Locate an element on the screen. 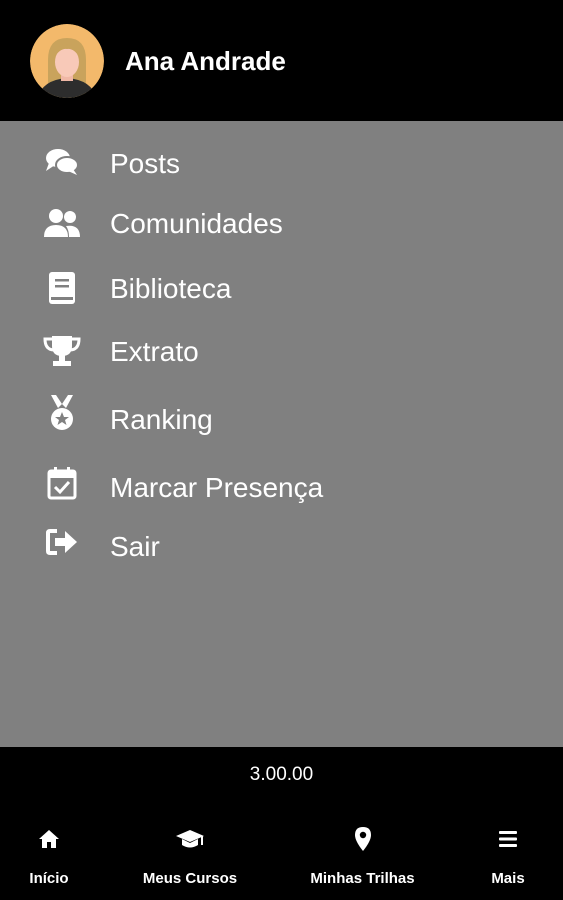 Image resolution: width=563 pixels, height=900 pixels. map-marker-icon is located at coordinates (362, 839).